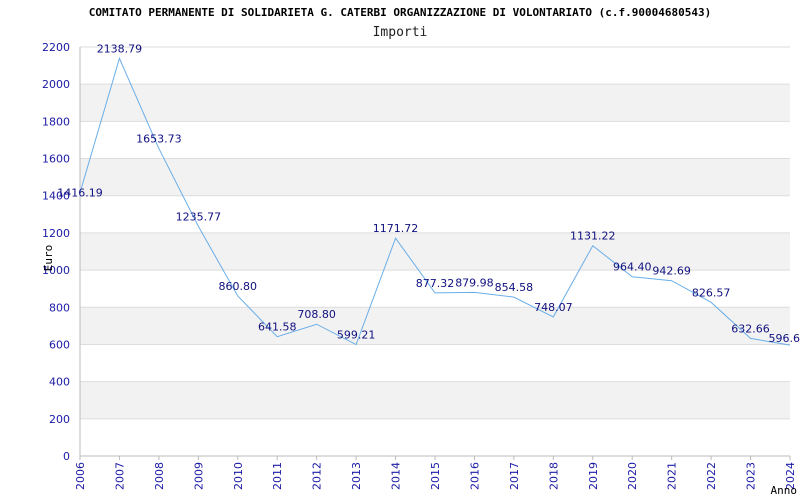 This screenshot has width=800, height=500. I want to click on x-tick-label: 2012, so click(317, 476).